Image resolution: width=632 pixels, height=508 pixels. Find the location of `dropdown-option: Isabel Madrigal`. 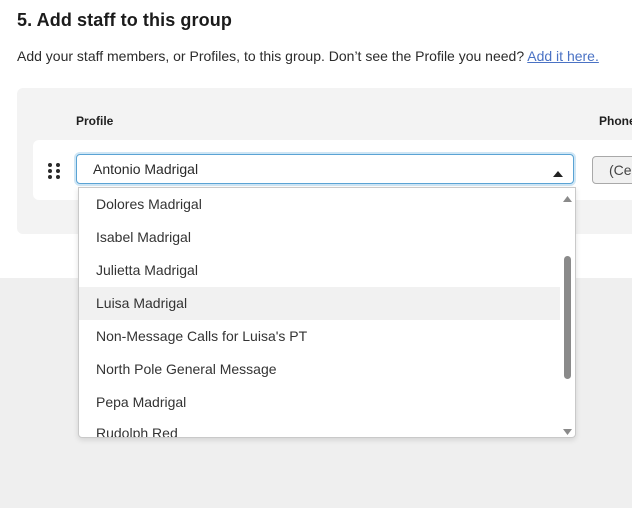

dropdown-option: Isabel Madrigal is located at coordinates (319, 237).